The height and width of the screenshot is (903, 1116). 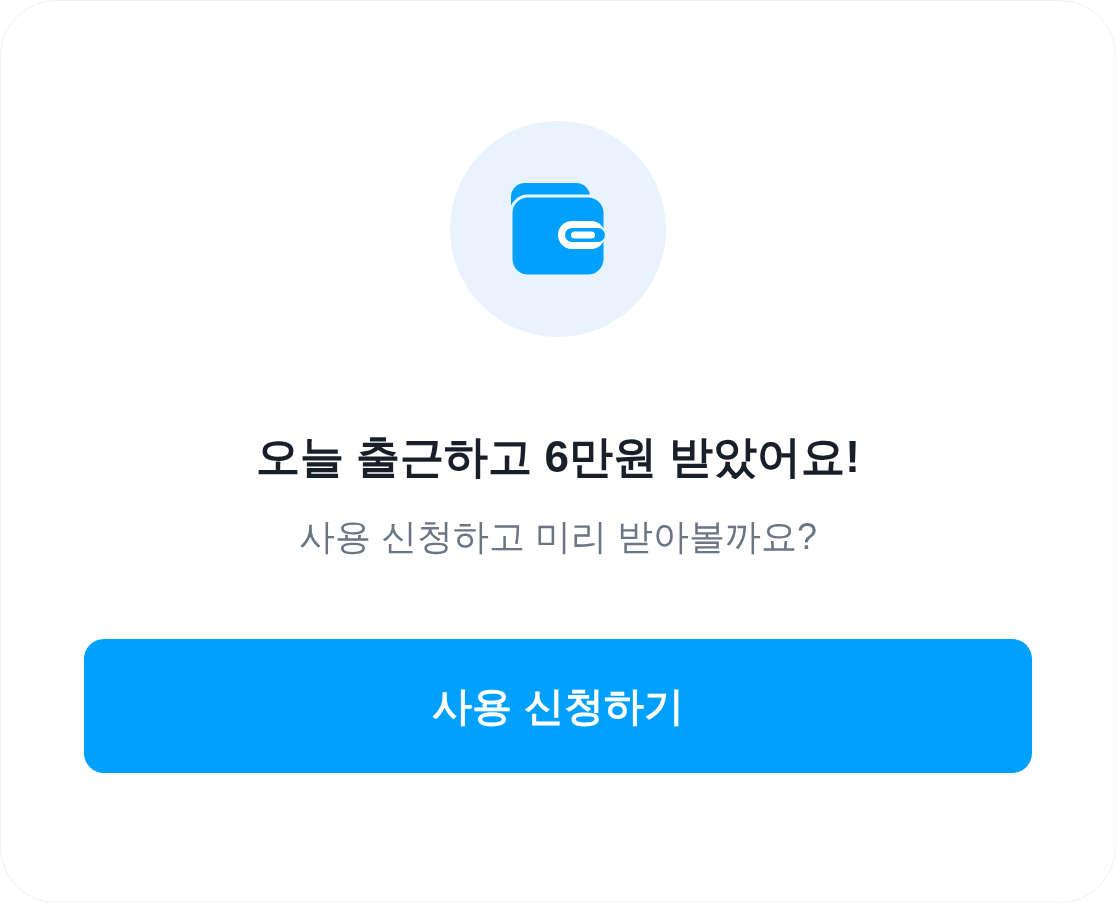 What do you see at coordinates (558, 537) in the screenshot?
I see `subtitle: 사용 신청하고 미리 받아볼까요?` at bounding box center [558, 537].